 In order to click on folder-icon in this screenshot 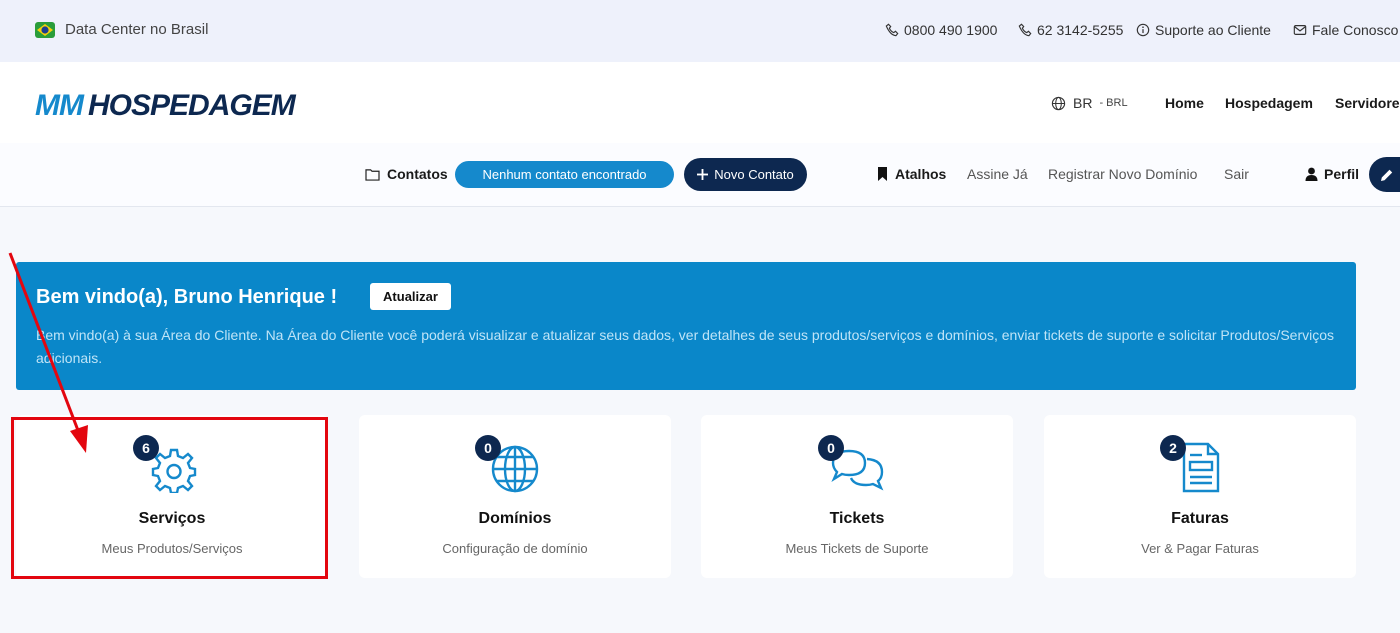, I will do `click(372, 174)`.